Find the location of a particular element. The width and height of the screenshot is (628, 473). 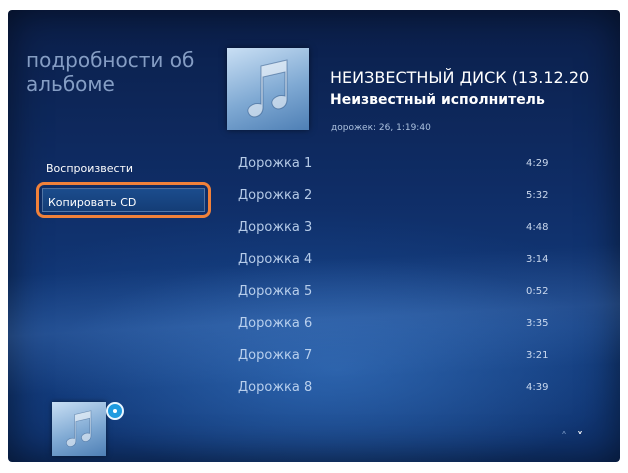

track-duration: 4:48 is located at coordinates (537, 227).